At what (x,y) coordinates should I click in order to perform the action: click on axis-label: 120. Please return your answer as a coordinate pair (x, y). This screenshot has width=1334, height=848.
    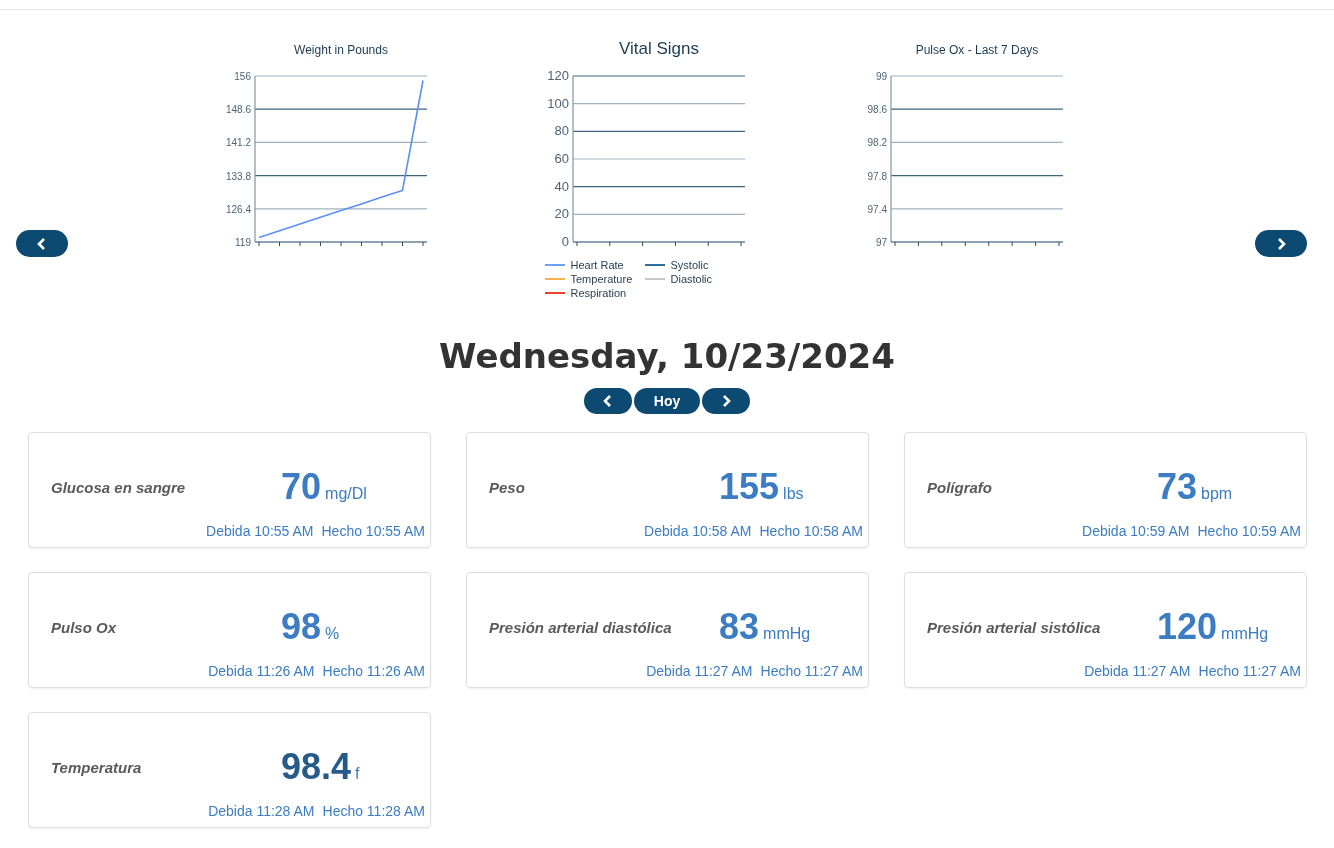
    Looking at the image, I should click on (557, 75).